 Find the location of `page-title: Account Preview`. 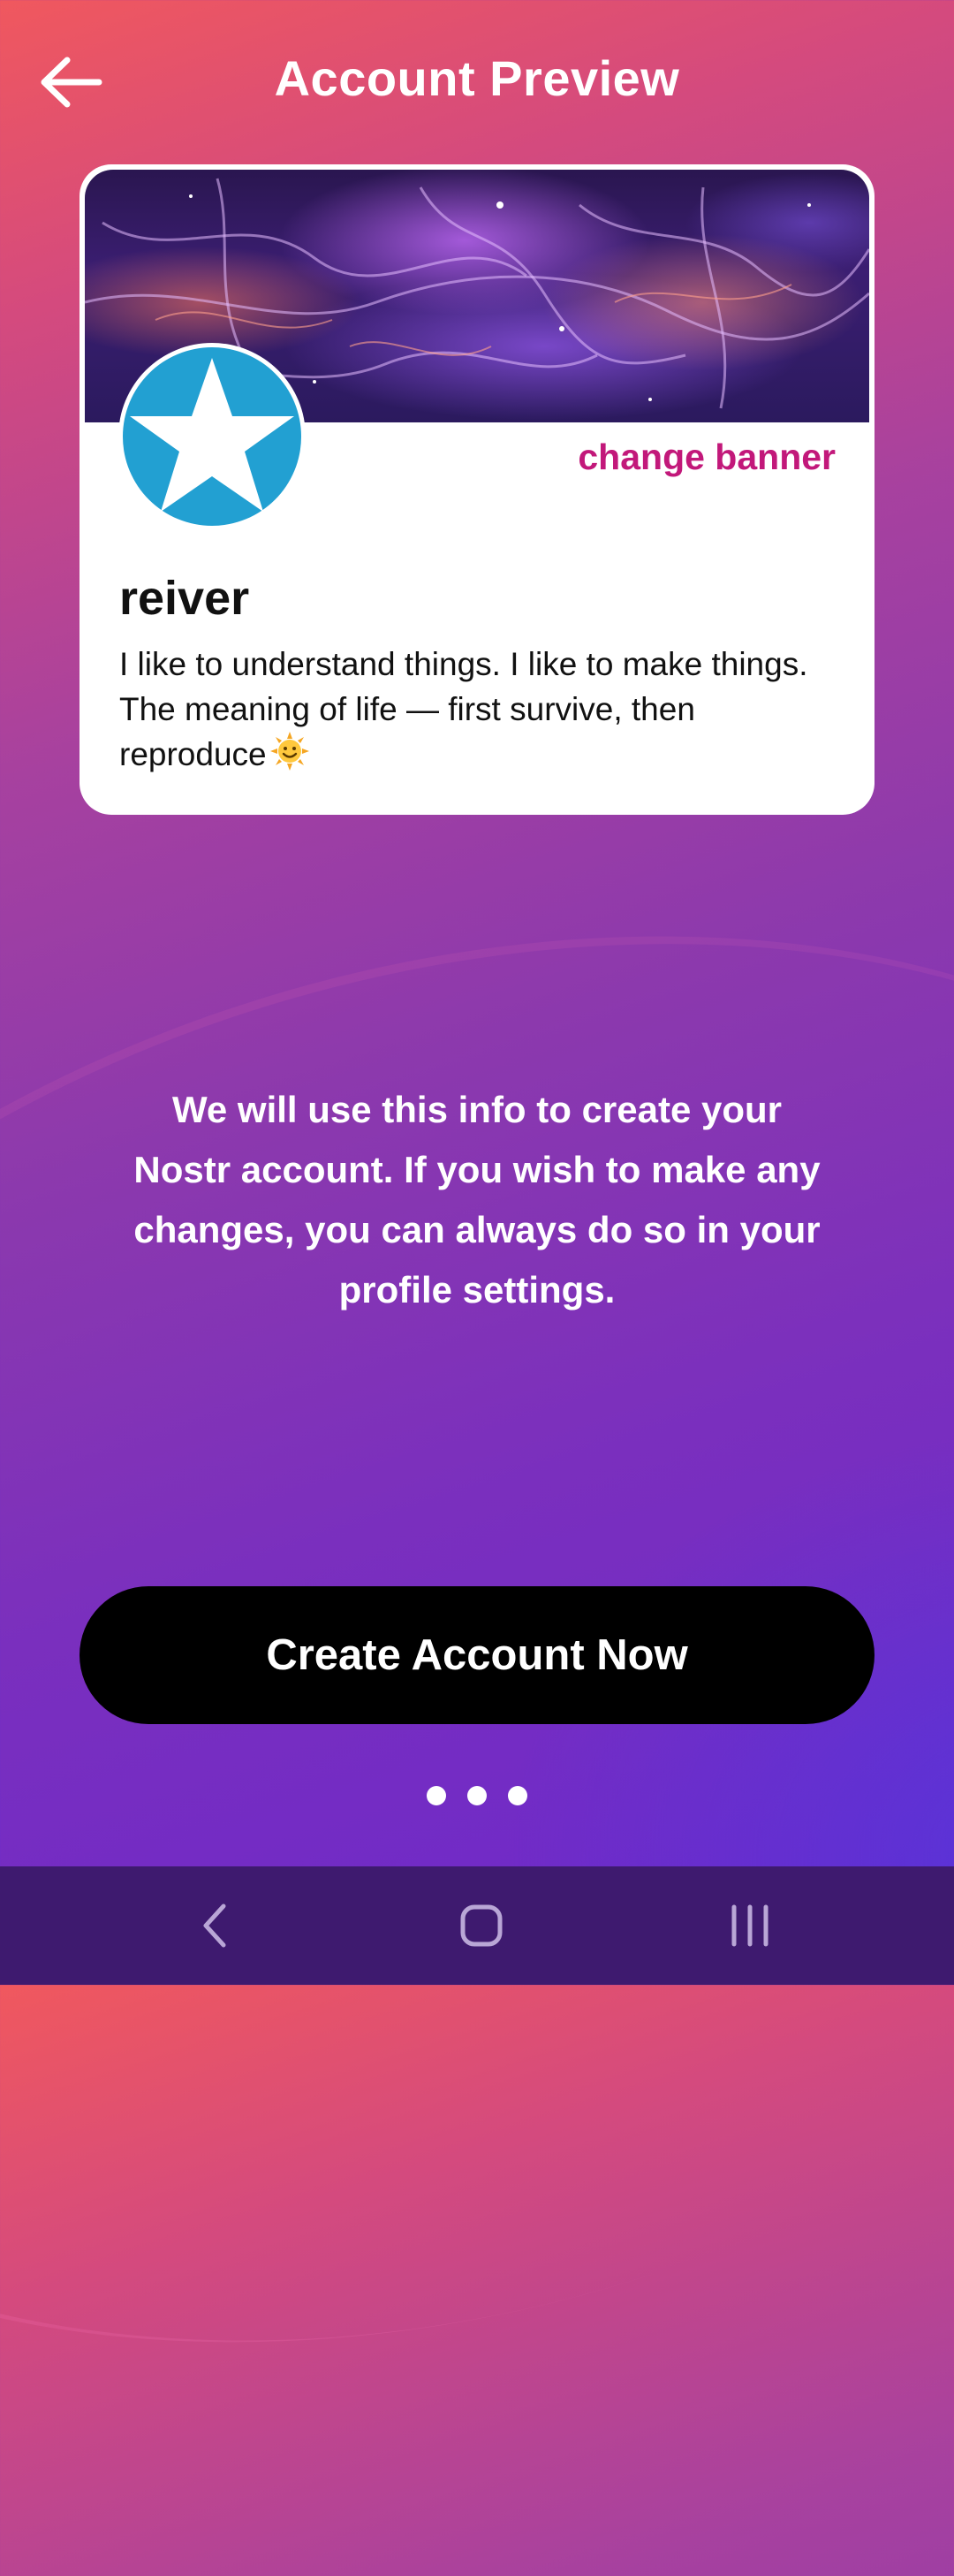

page-title: Account Preview is located at coordinates (477, 78).